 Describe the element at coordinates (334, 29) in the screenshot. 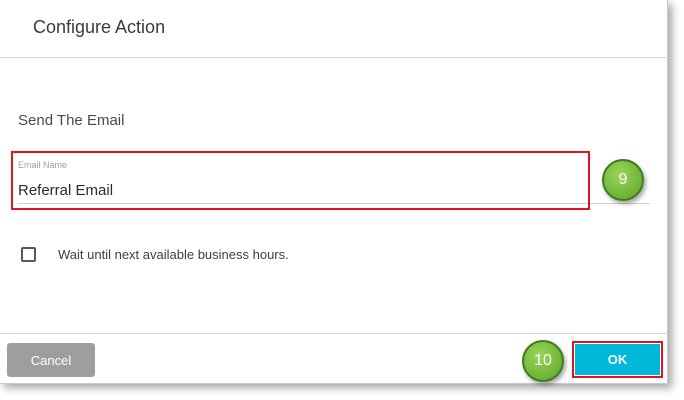

I see `dialog-header: Configure Action` at that location.